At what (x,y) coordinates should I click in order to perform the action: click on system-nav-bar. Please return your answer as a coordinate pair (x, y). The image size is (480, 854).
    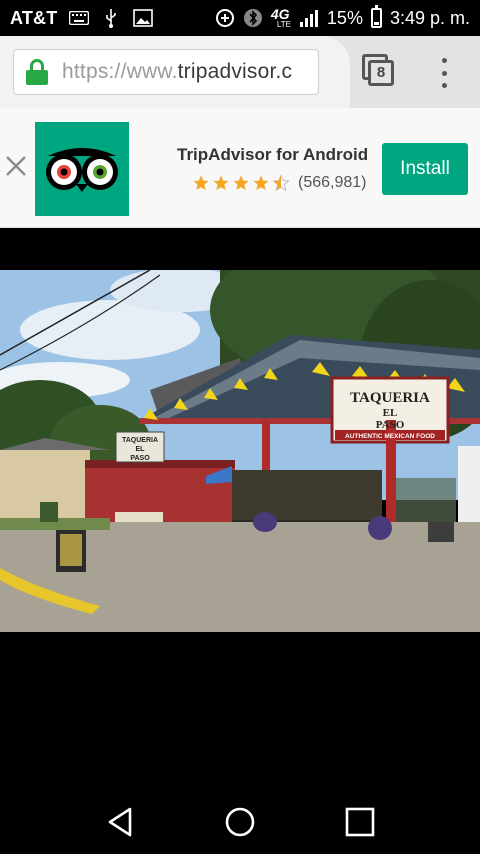
    Looking at the image, I should click on (240, 822).